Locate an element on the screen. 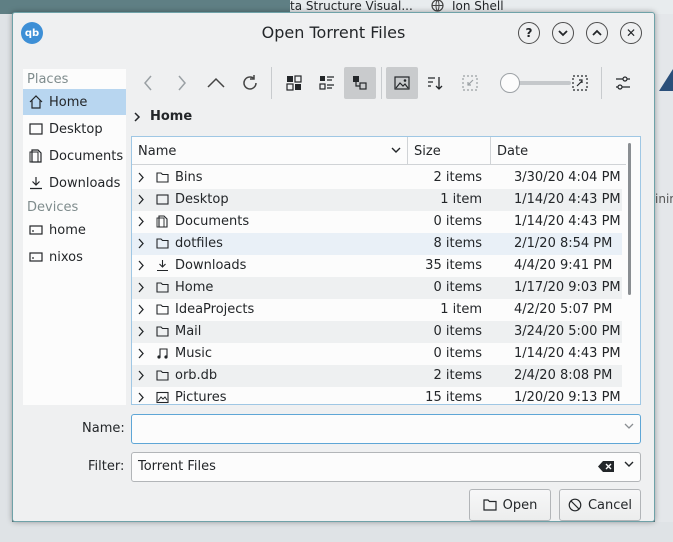 Image resolution: width=673 pixels, height=542 pixels. file-row: IdeaProjects 1 item 4/2/20 5:07 PM is located at coordinates (377, 310).